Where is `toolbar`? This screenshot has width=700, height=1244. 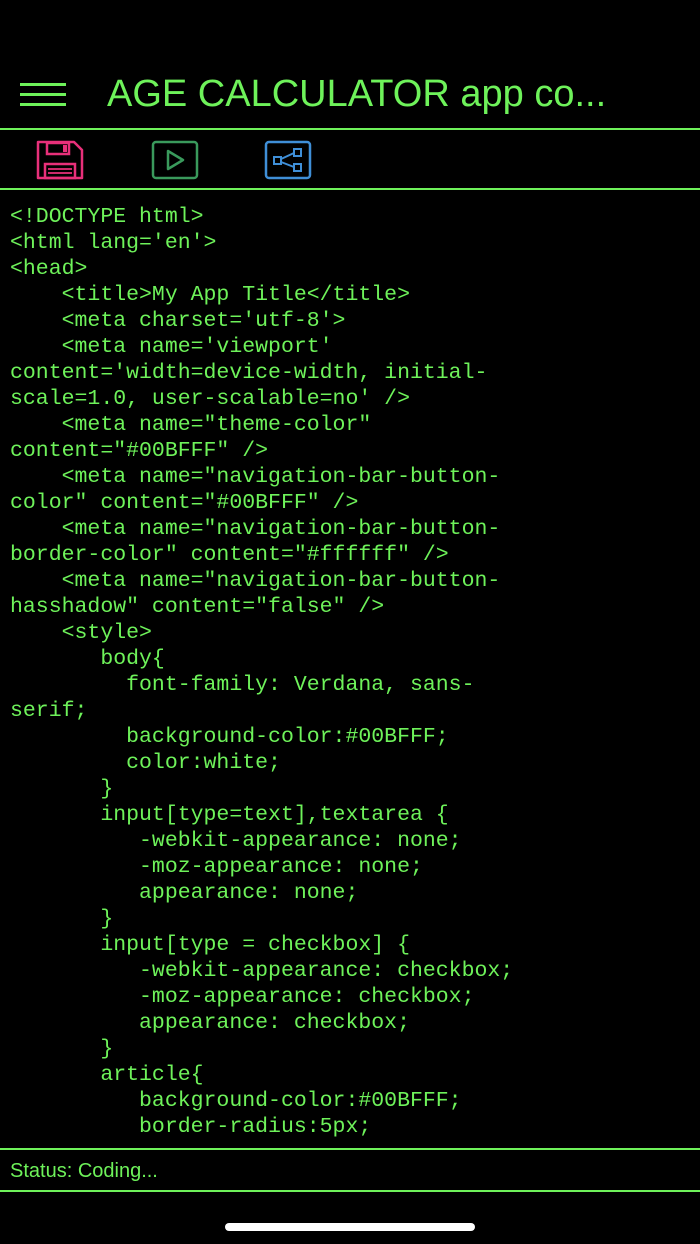
toolbar is located at coordinates (350, 160).